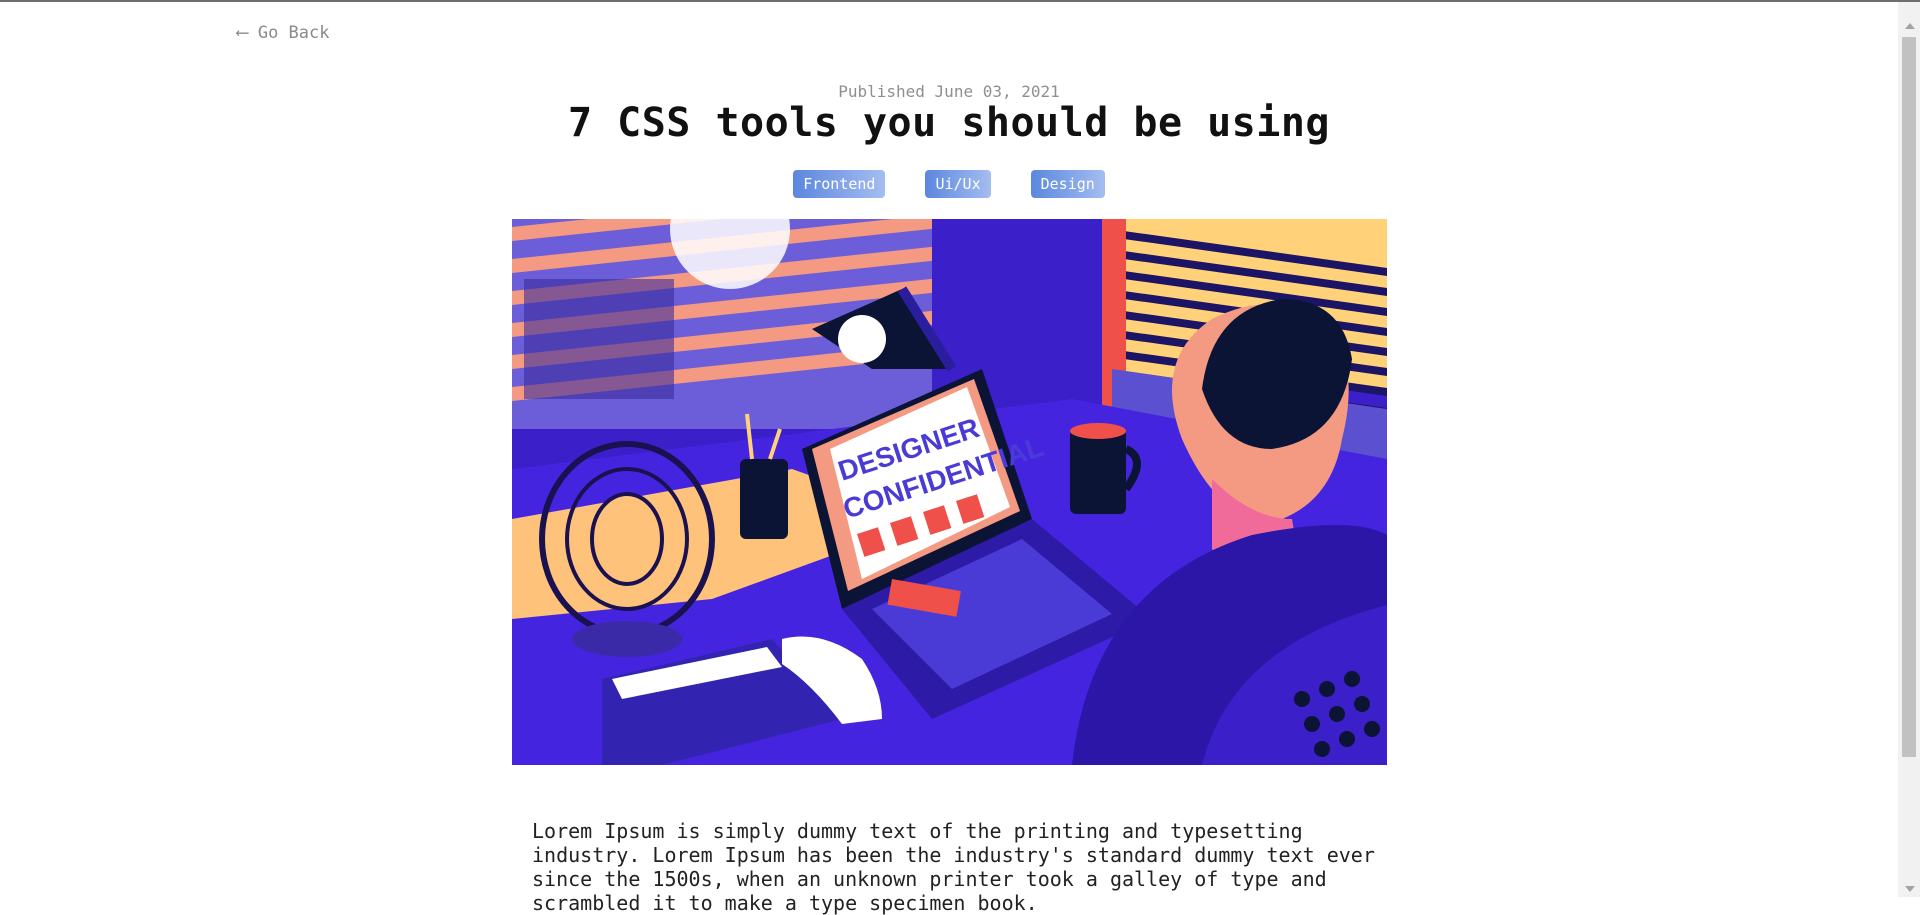 The width and height of the screenshot is (1920, 915). I want to click on tag-list: Frontend Ui/Ux Design, so click(949, 184).